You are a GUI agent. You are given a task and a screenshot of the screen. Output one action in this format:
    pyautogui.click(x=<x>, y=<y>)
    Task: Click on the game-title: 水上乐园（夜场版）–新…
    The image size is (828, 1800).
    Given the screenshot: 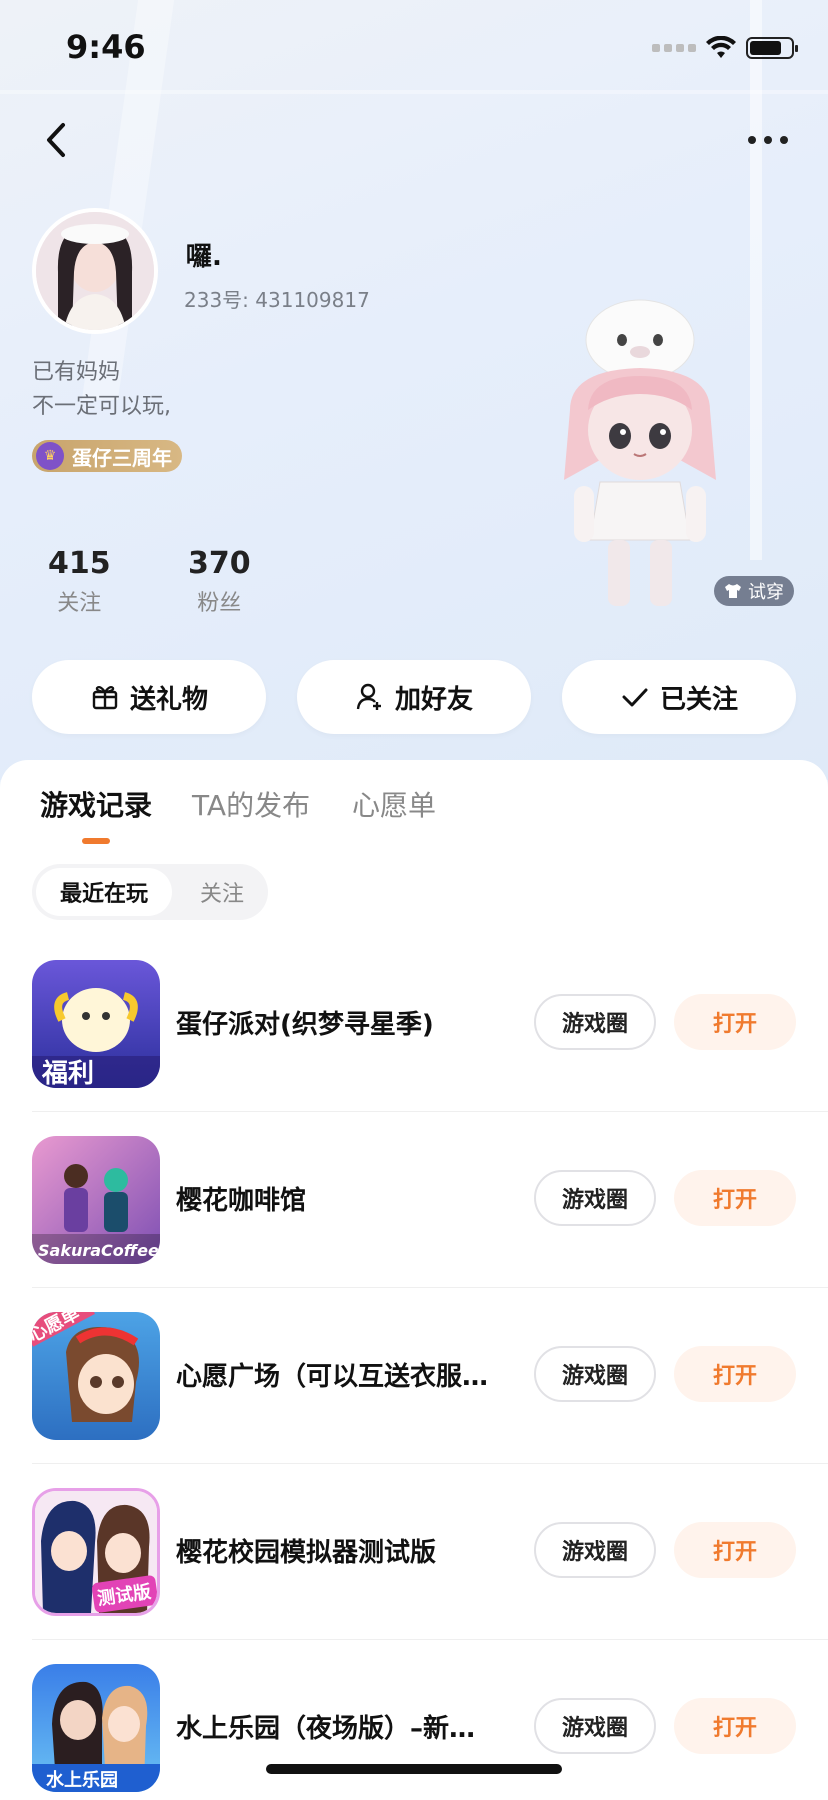 What is the action you would take?
    pyautogui.click(x=326, y=1729)
    